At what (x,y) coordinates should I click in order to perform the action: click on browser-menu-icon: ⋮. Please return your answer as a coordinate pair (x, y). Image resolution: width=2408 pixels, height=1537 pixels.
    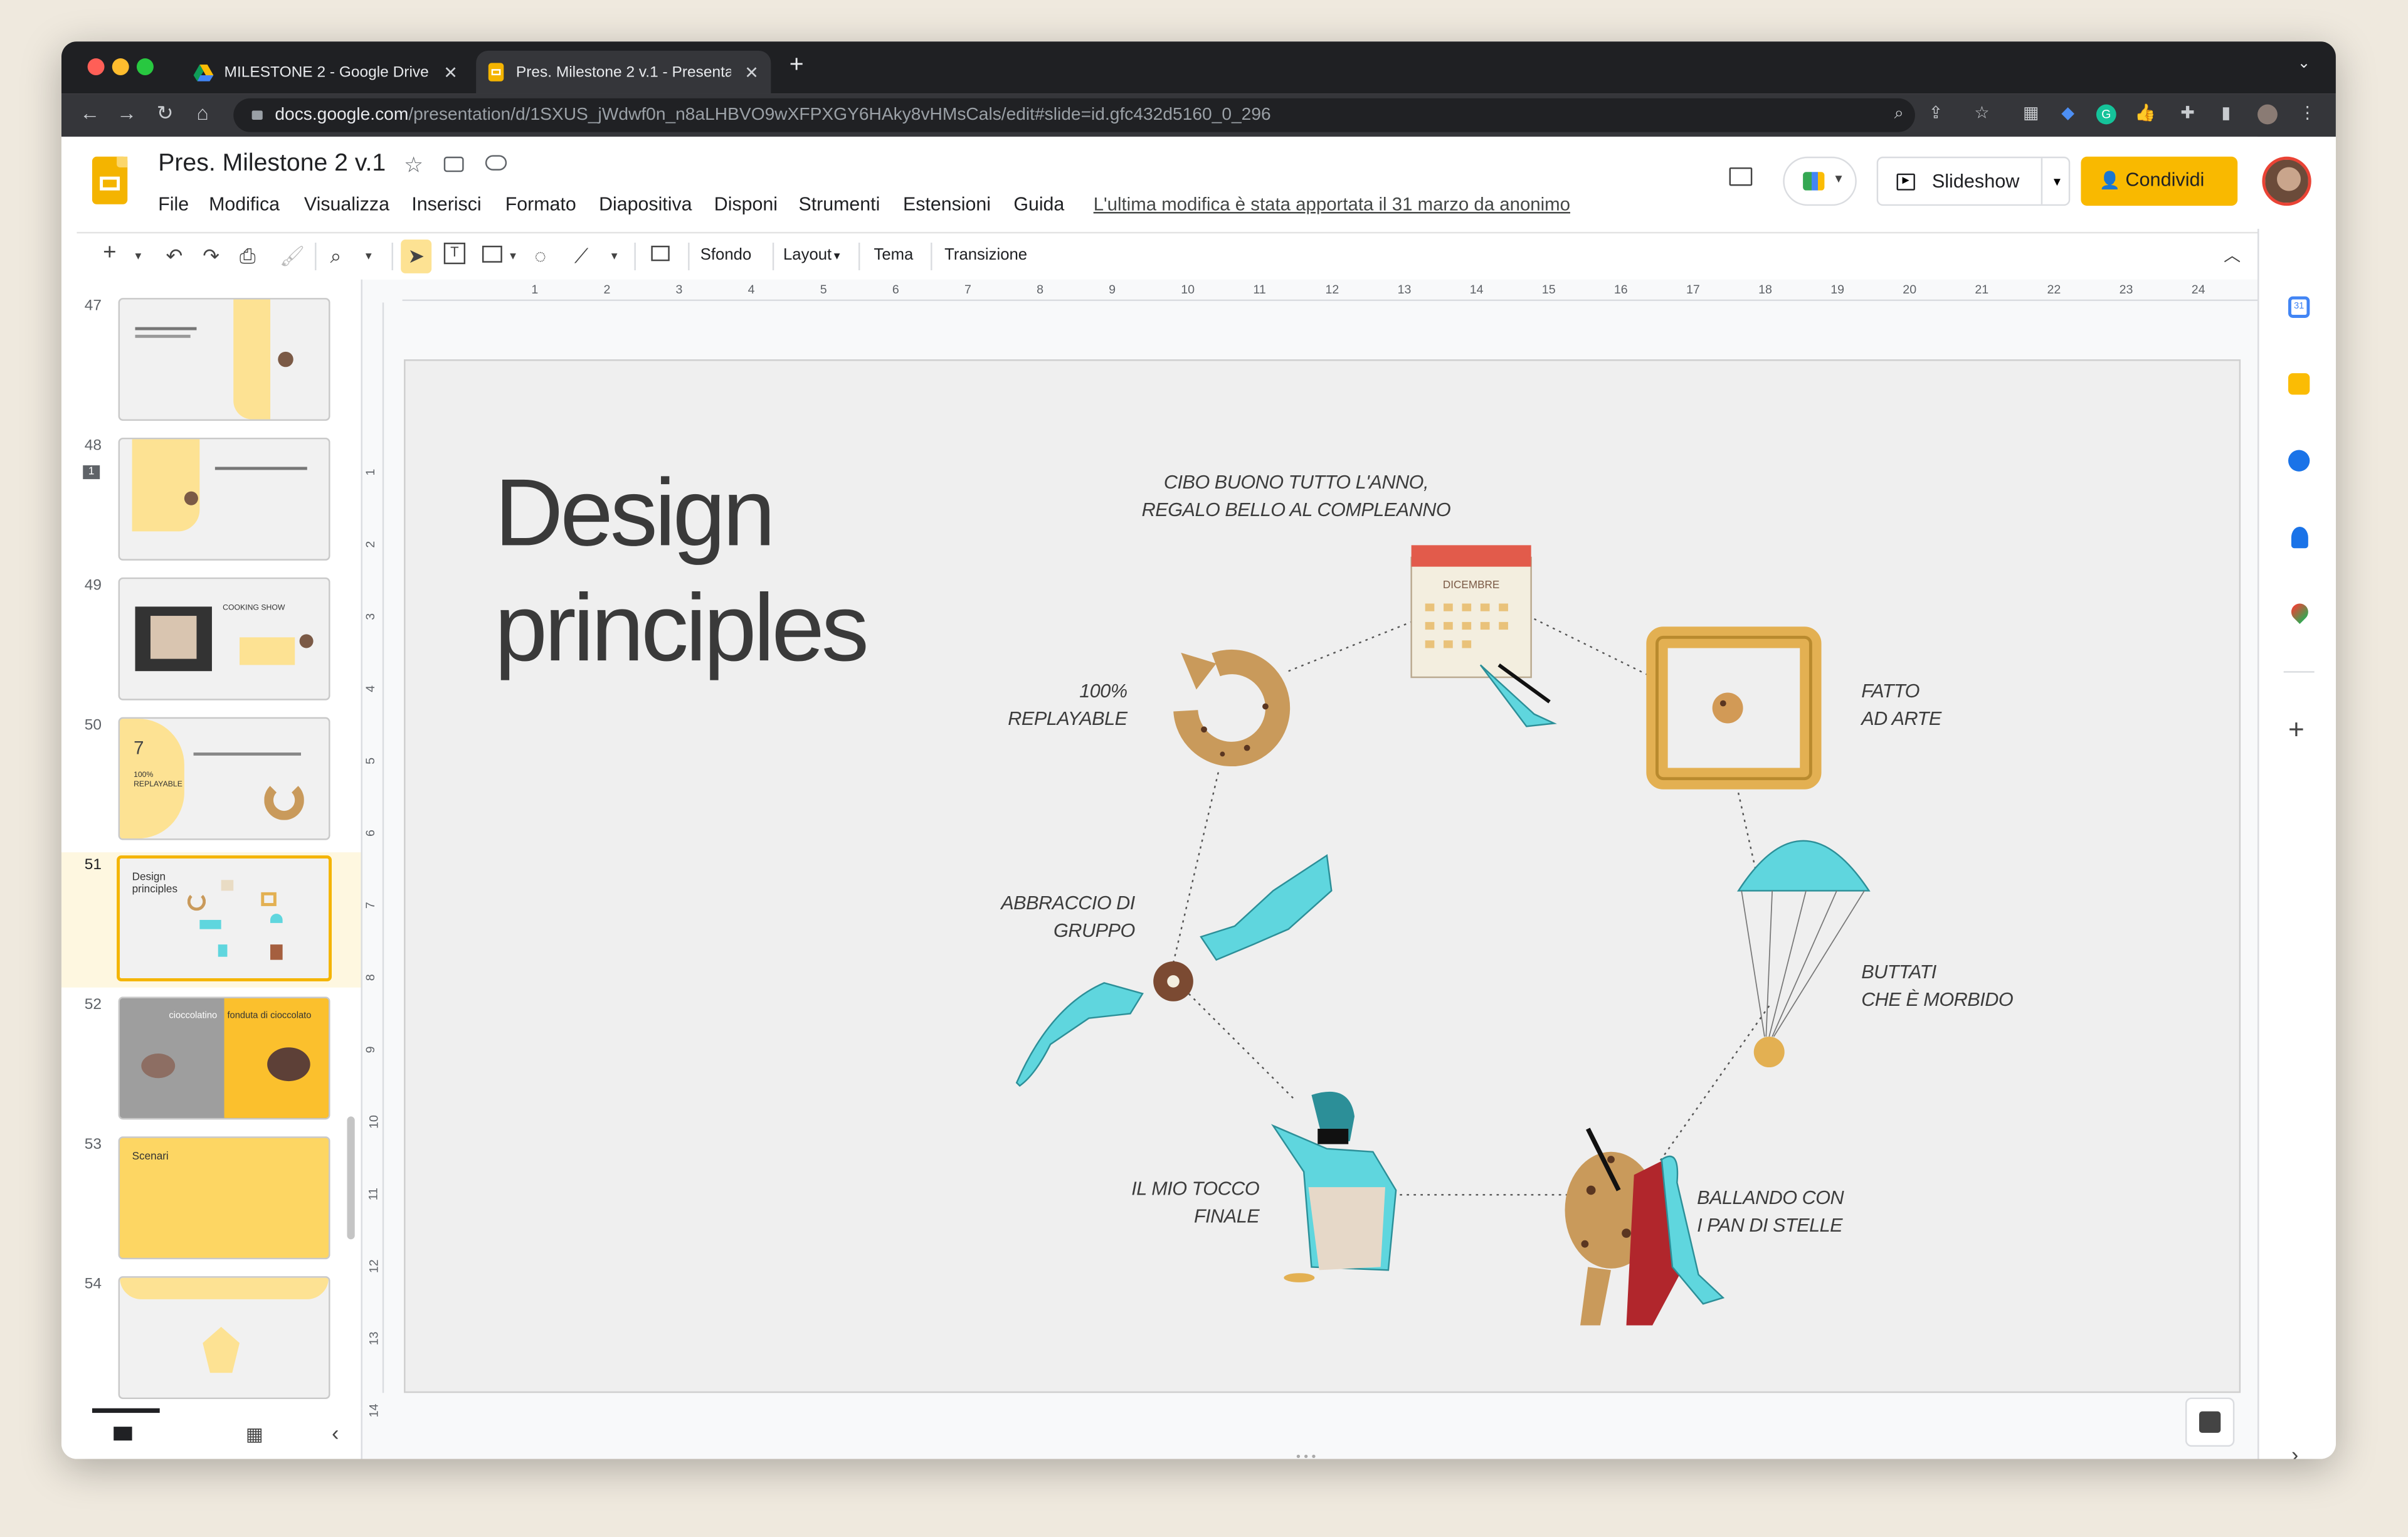
    Looking at the image, I should click on (2308, 115).